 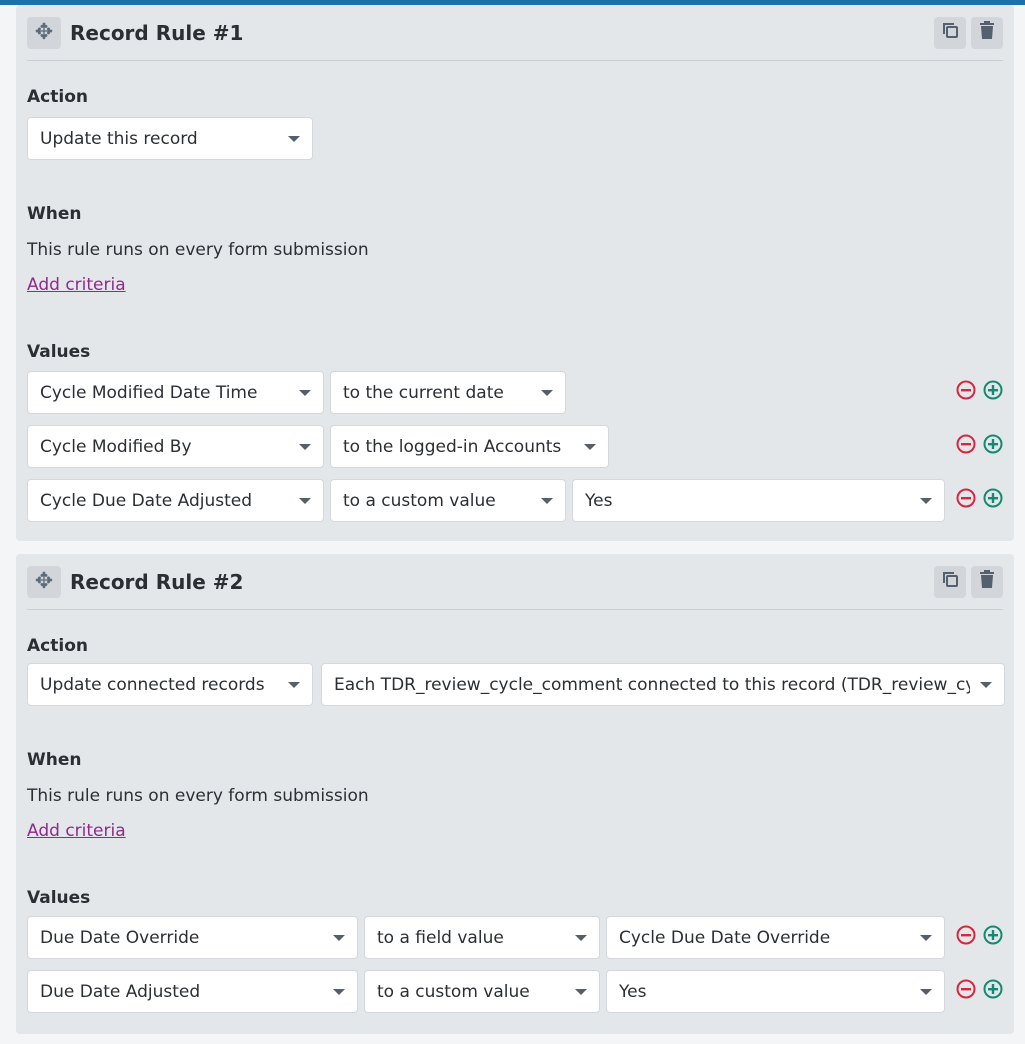 What do you see at coordinates (775, 937) in the screenshot?
I see `value-select: Cycle Due Date Override` at bounding box center [775, 937].